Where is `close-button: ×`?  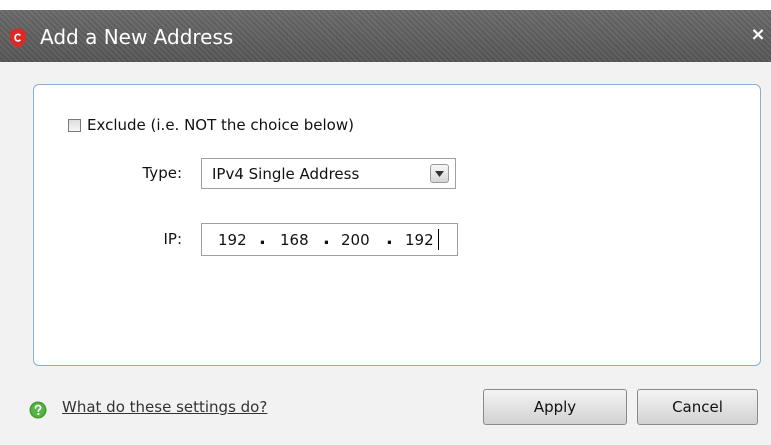 close-button: × is located at coordinates (758, 35).